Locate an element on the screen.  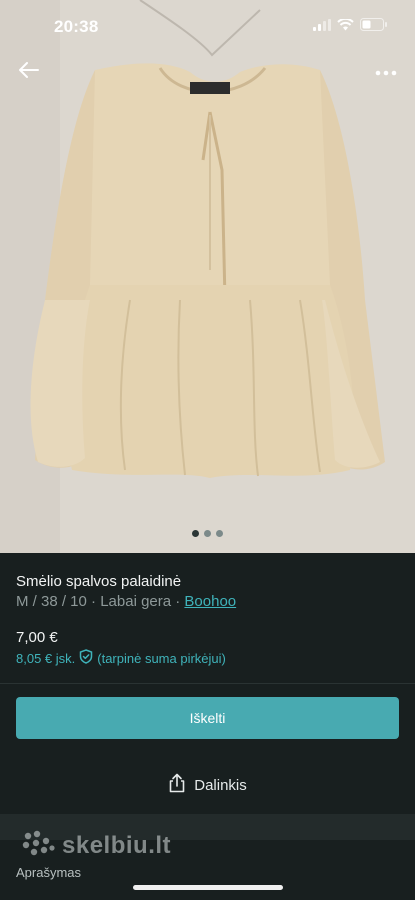
more-options-button is located at coordinates (386, 72).